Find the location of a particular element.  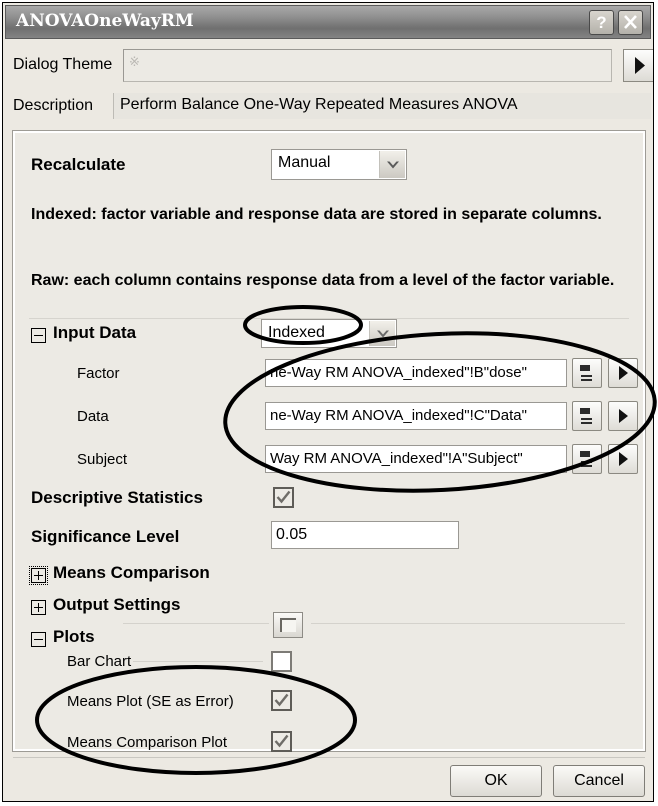

significance-level-value: 0.05 is located at coordinates (292, 534).